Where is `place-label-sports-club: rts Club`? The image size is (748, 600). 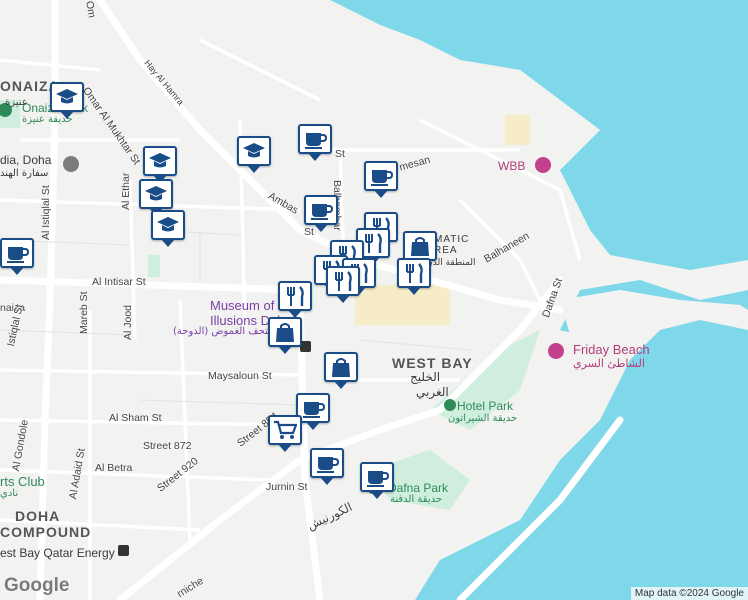
place-label-sports-club: rts Club is located at coordinates (22, 481).